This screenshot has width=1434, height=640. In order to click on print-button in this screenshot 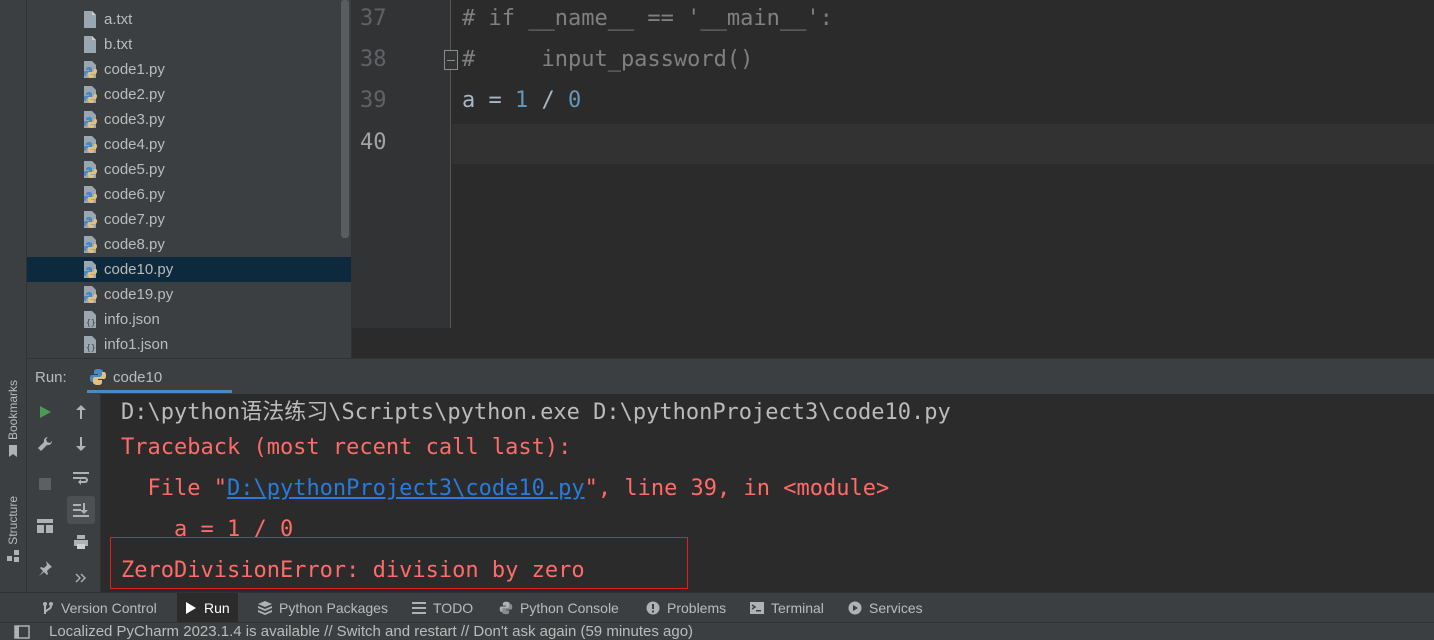, I will do `click(81, 542)`.